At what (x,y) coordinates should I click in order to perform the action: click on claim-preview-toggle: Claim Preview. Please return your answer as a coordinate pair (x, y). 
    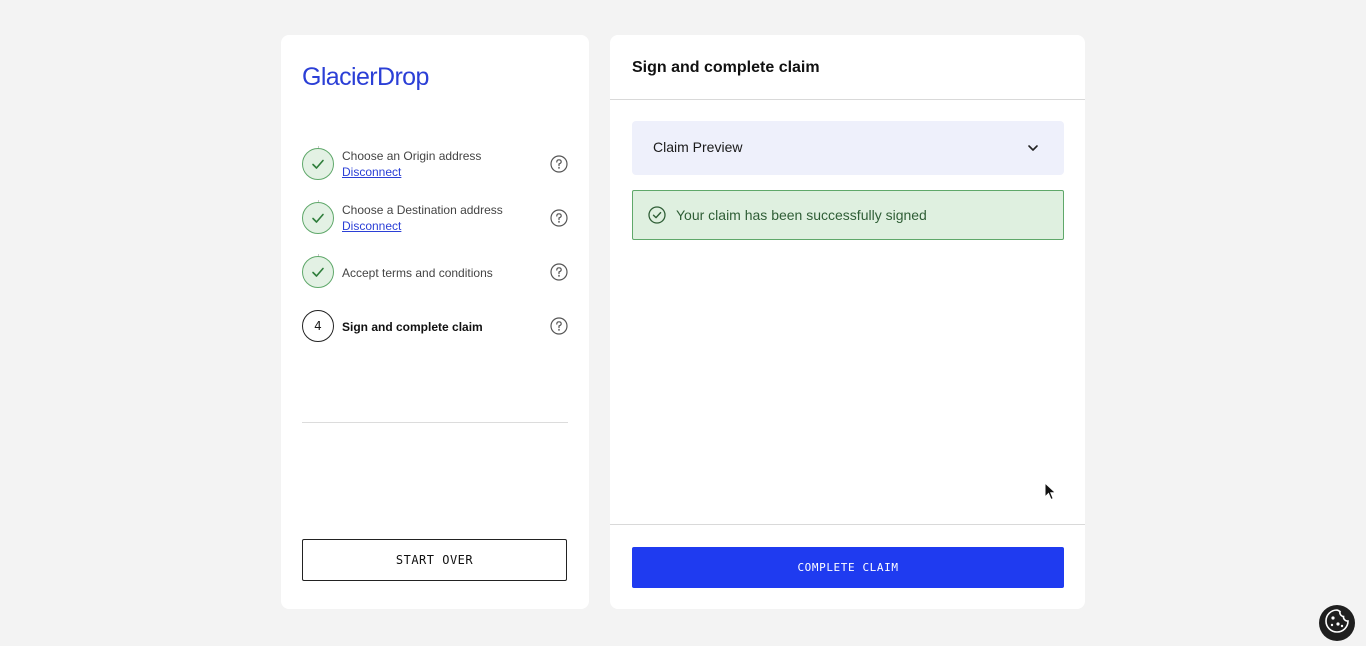
    Looking at the image, I should click on (848, 148).